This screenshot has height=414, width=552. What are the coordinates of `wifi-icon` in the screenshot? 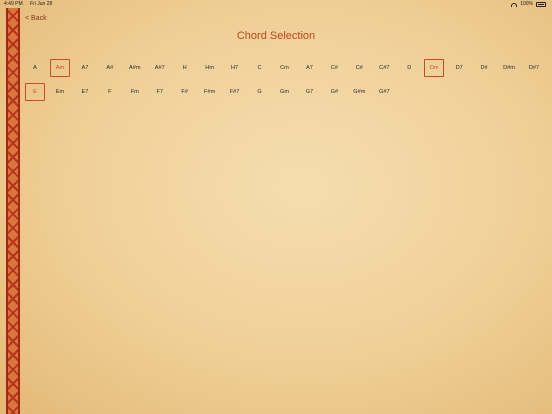 It's located at (514, 4).